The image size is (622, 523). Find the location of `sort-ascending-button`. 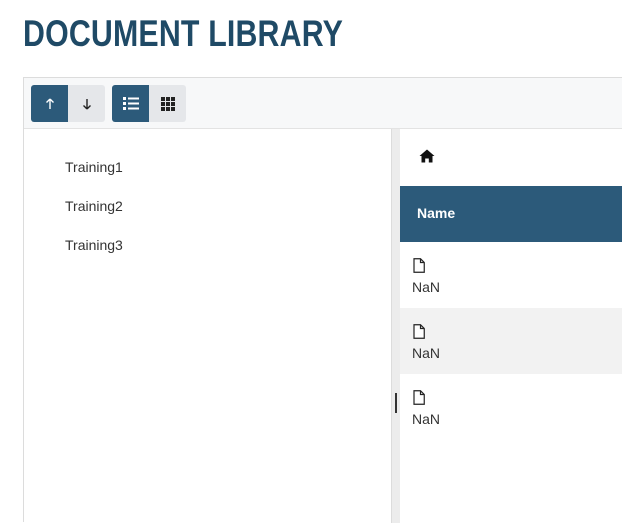

sort-ascending-button is located at coordinates (49, 103).